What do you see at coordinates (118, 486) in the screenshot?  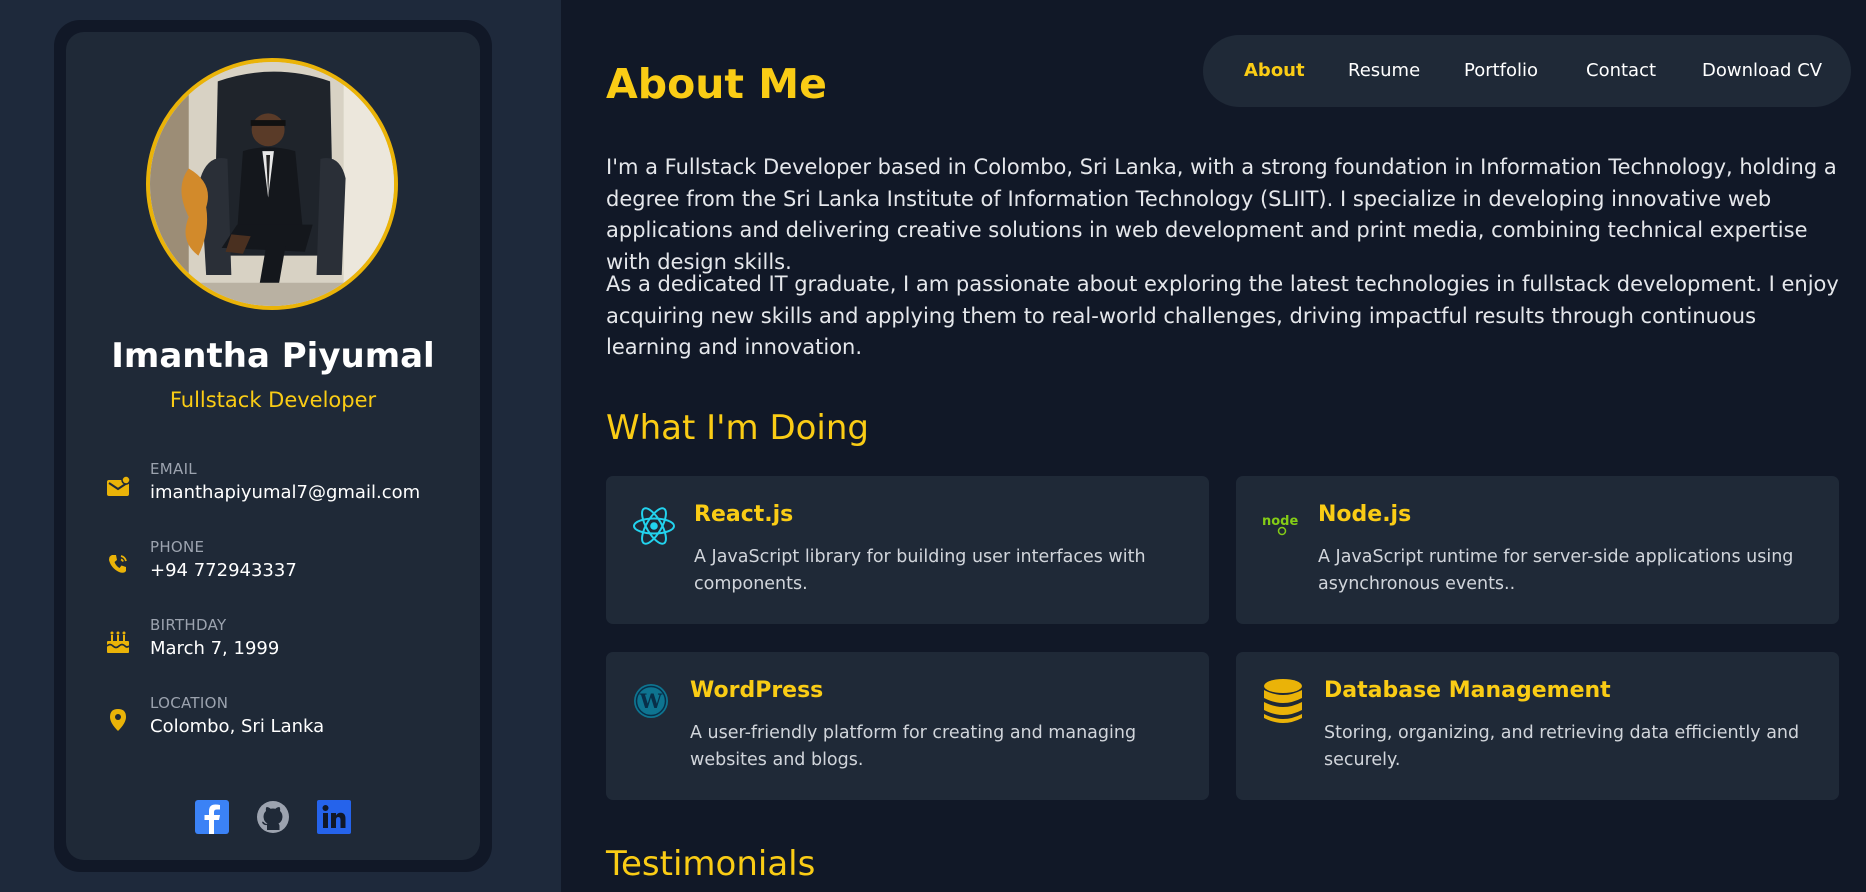 I see `email-icon` at bounding box center [118, 486].